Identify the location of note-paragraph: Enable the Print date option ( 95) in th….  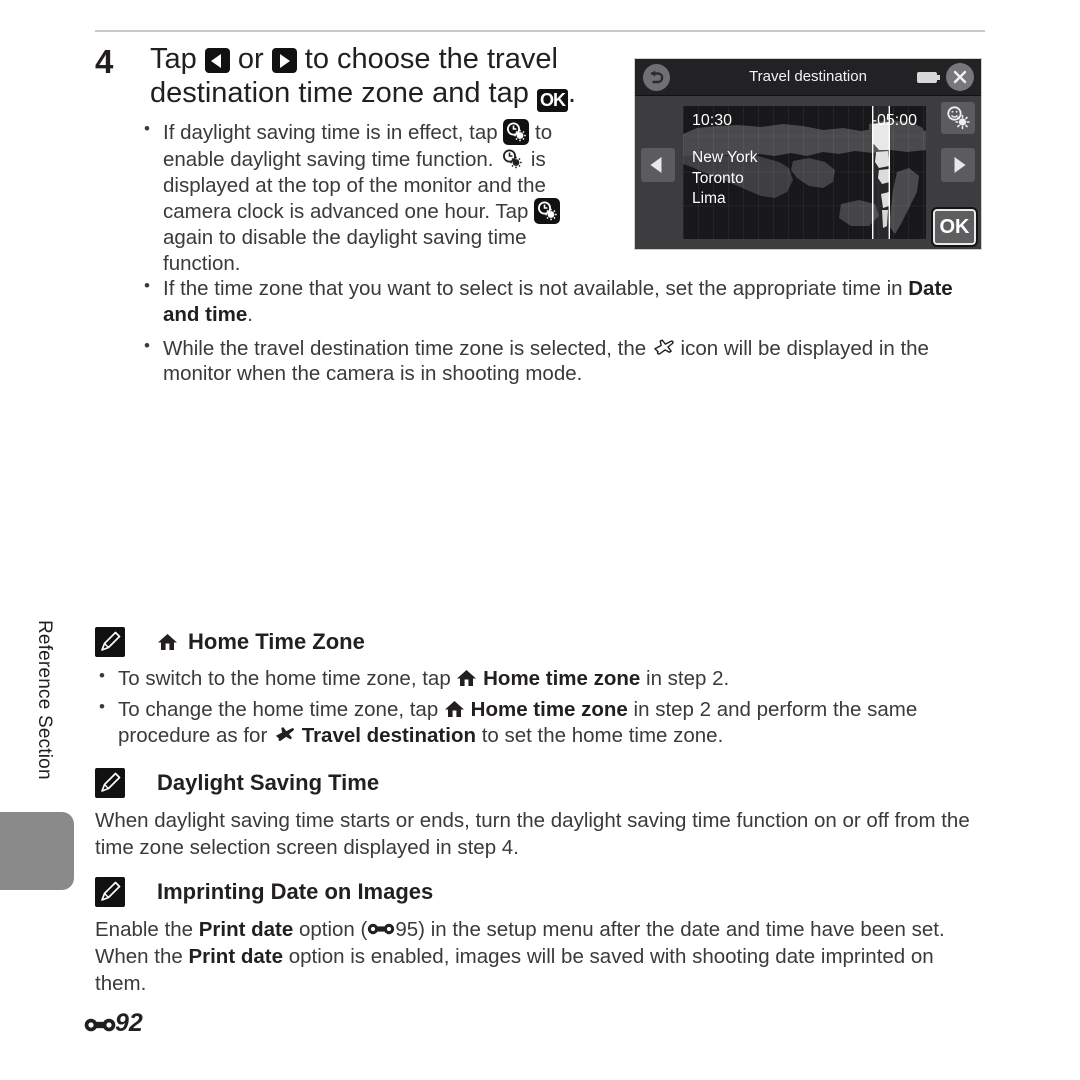
(540, 956).